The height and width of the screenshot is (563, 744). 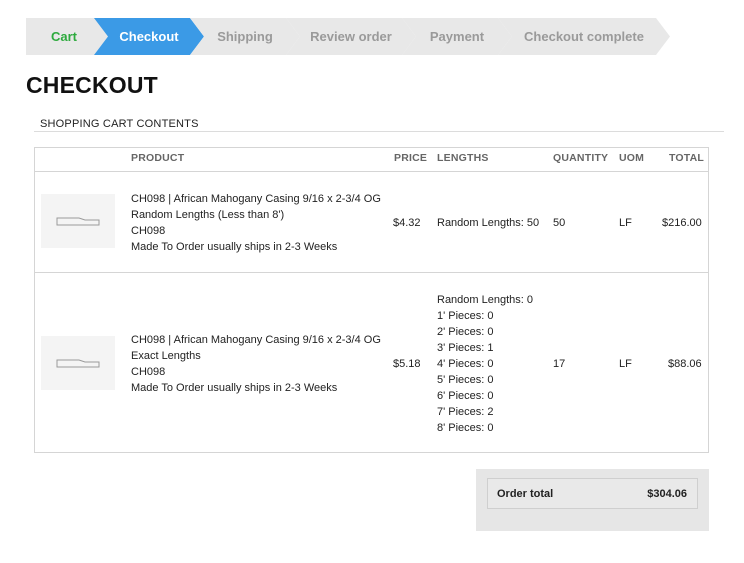 What do you see at coordinates (592, 493) in the screenshot?
I see `order-total-row: Order total $304.06` at bounding box center [592, 493].